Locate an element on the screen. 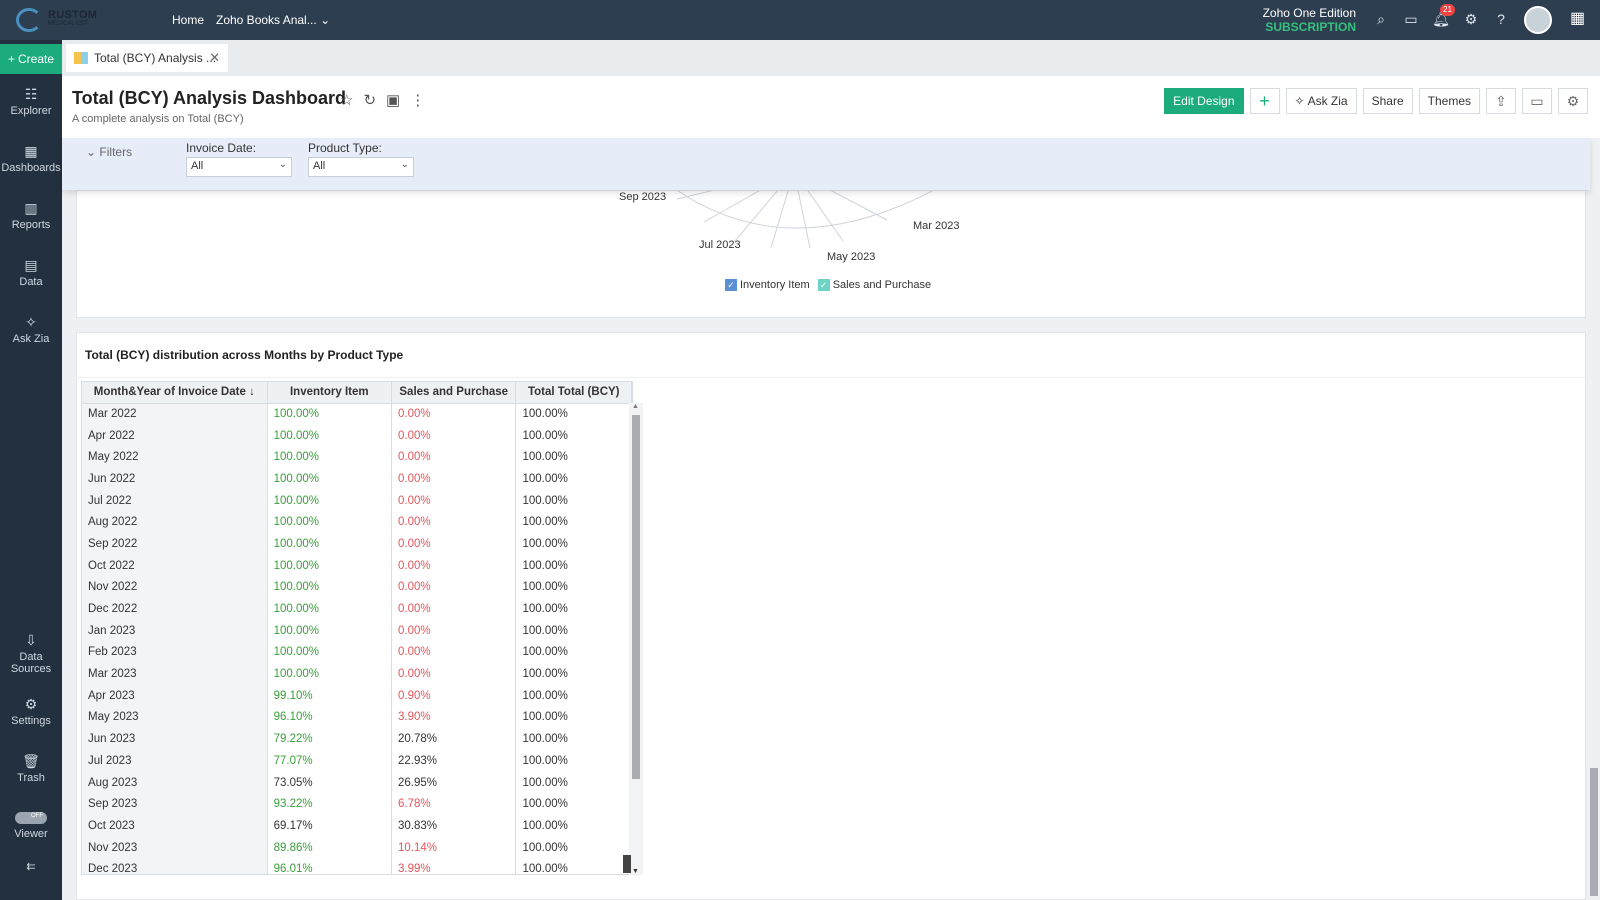 The width and height of the screenshot is (1600, 900). sidebar-item-settings: ⚙ Settings is located at coordinates (31, 711).